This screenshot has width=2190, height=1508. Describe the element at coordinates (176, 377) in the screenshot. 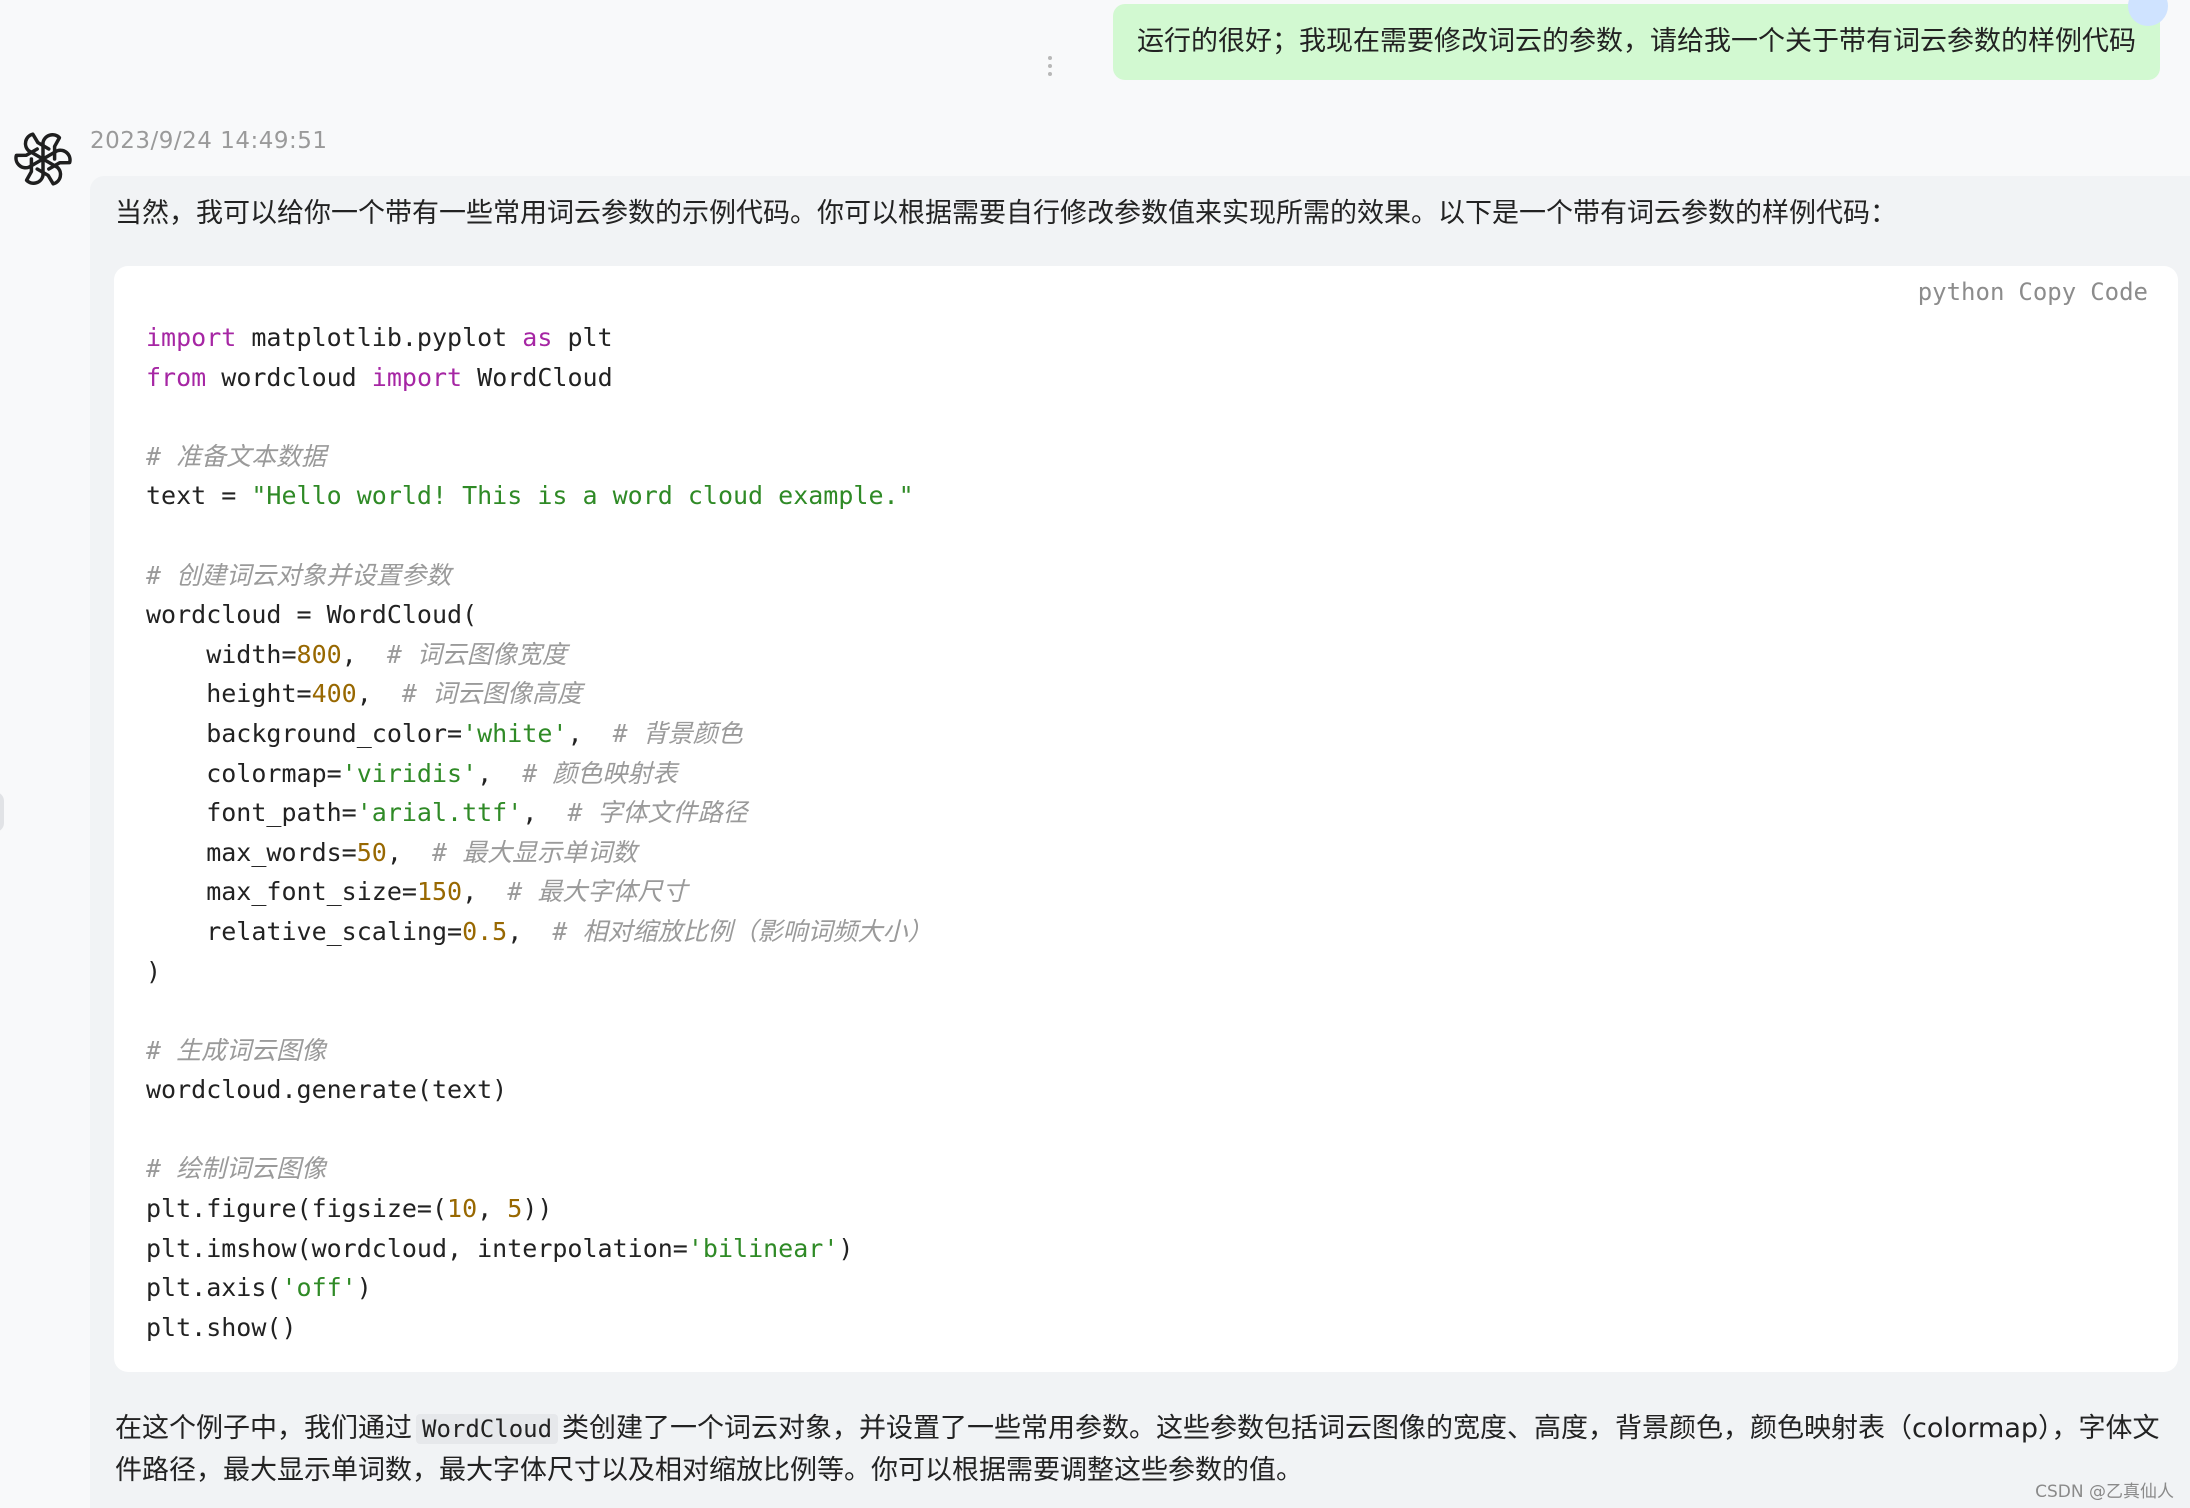

I see `code-token-kw: from` at that location.